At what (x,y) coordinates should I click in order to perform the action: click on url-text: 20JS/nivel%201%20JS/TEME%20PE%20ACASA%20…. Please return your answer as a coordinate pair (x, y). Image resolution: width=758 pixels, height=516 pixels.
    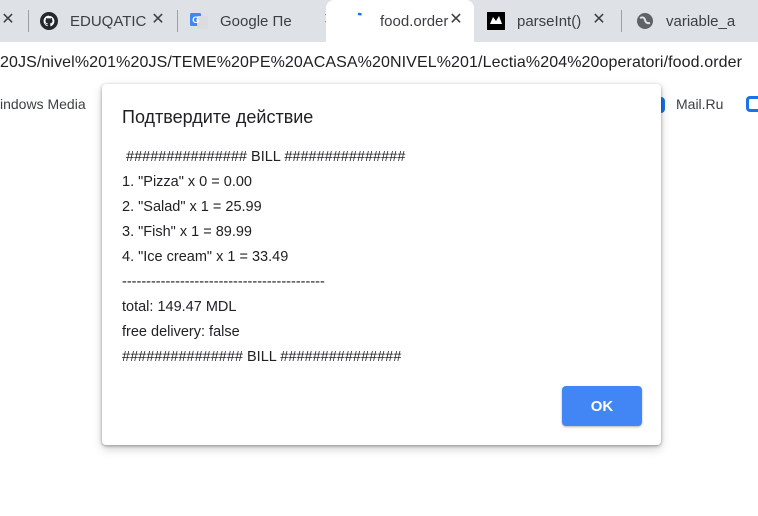
    Looking at the image, I should click on (371, 63).